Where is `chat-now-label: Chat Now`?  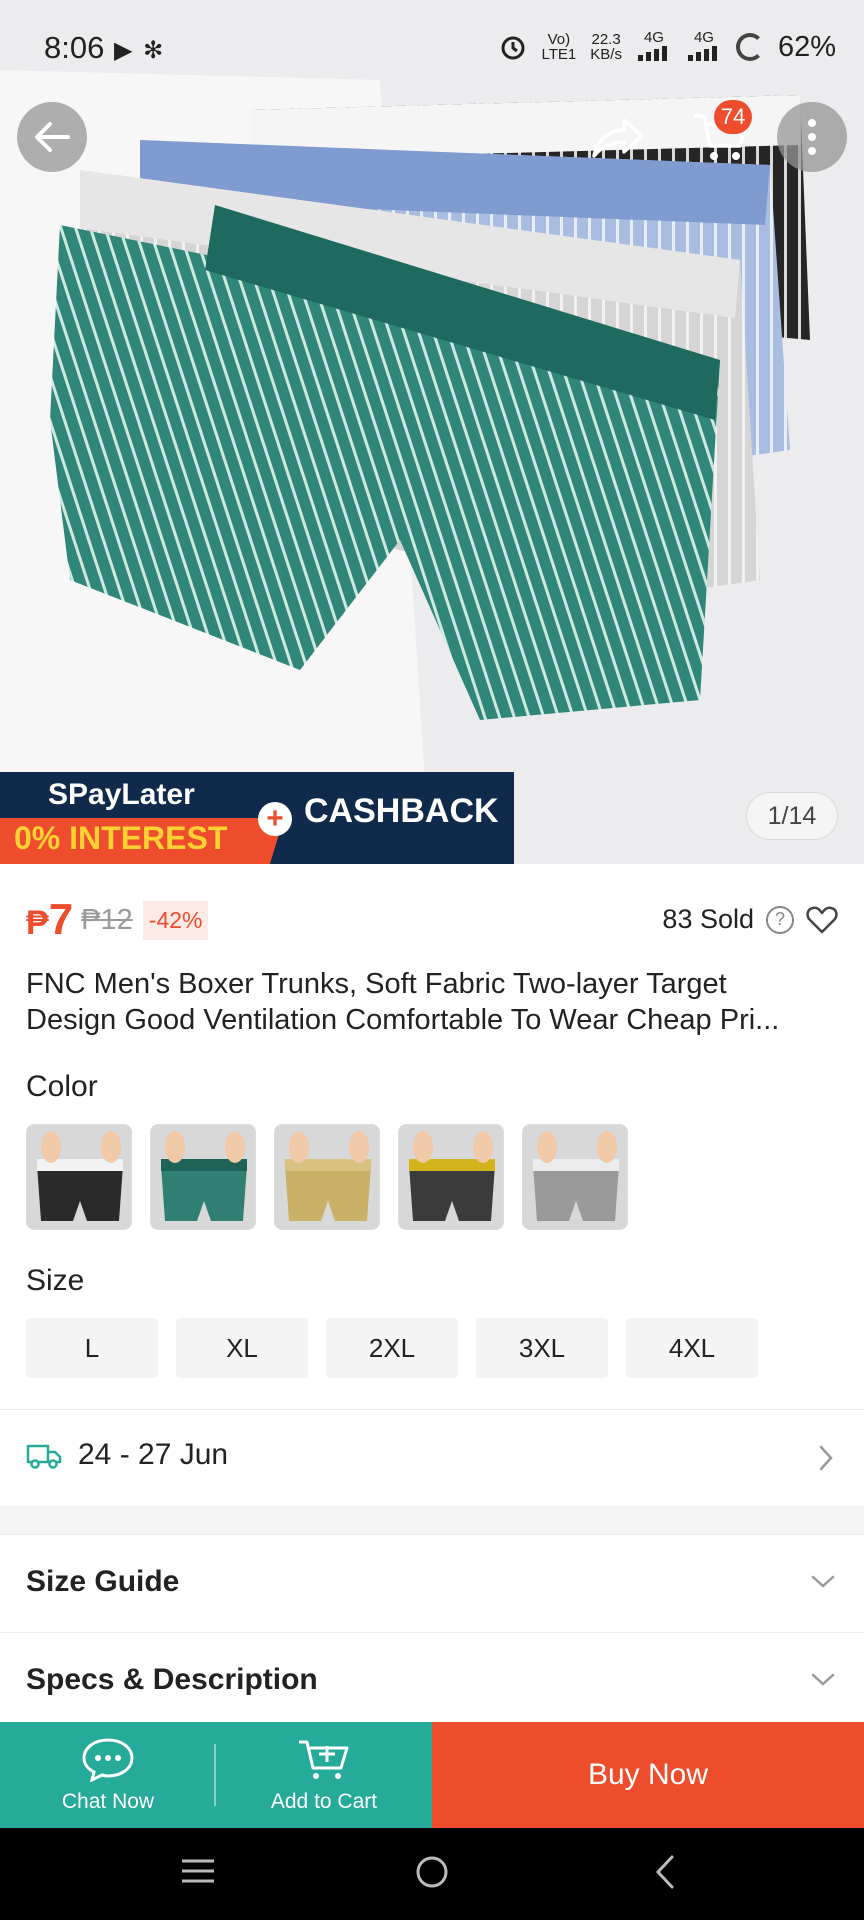 chat-now-label: Chat Now is located at coordinates (108, 1801).